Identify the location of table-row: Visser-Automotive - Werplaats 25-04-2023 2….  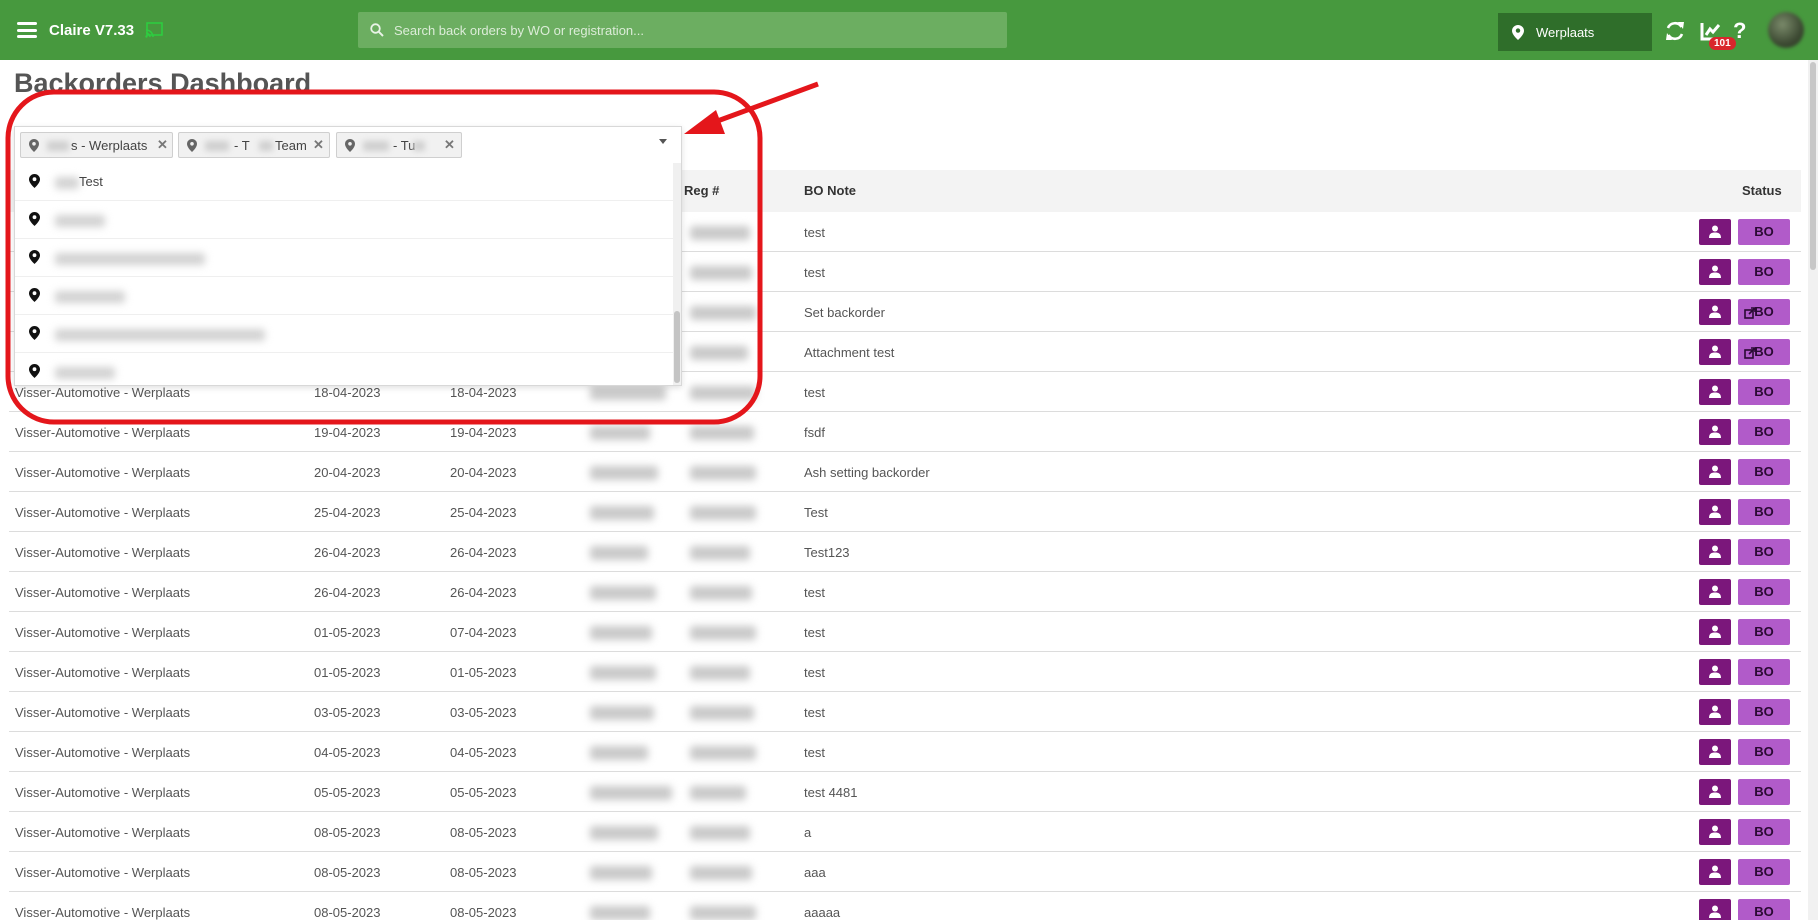
(905, 512).